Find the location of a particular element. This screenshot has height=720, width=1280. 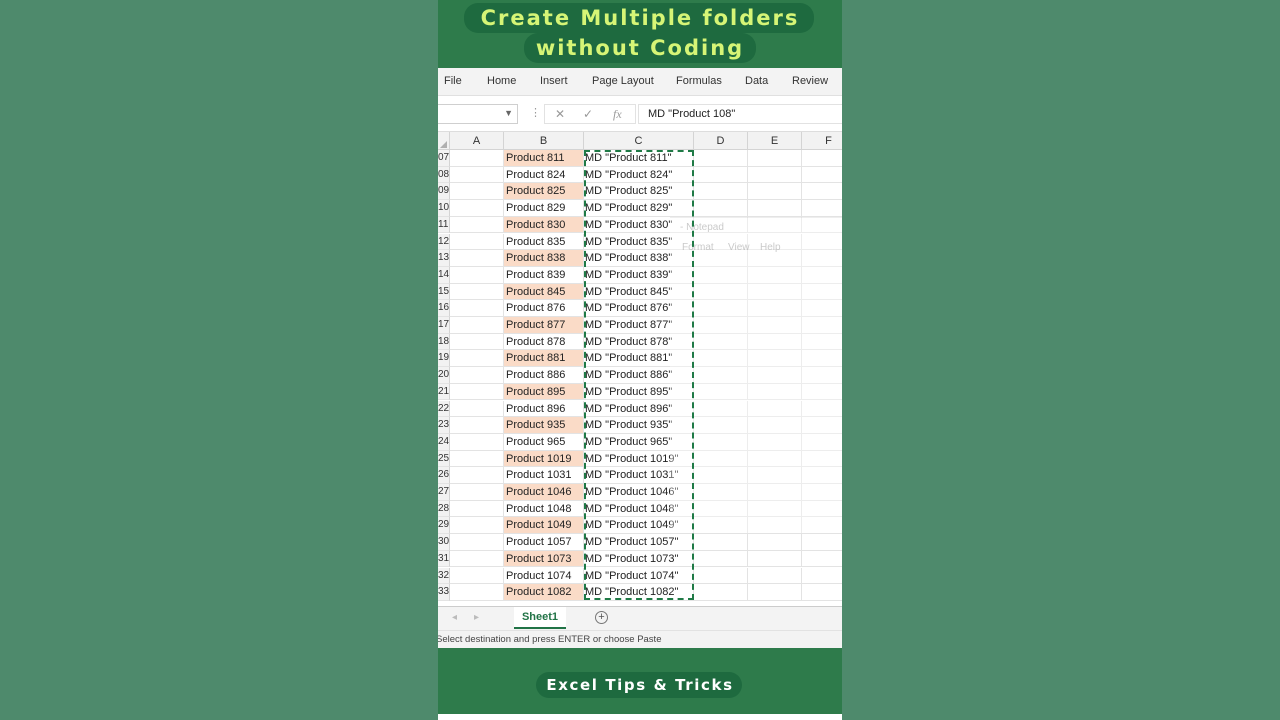

row-number: 18 is located at coordinates (444, 342).